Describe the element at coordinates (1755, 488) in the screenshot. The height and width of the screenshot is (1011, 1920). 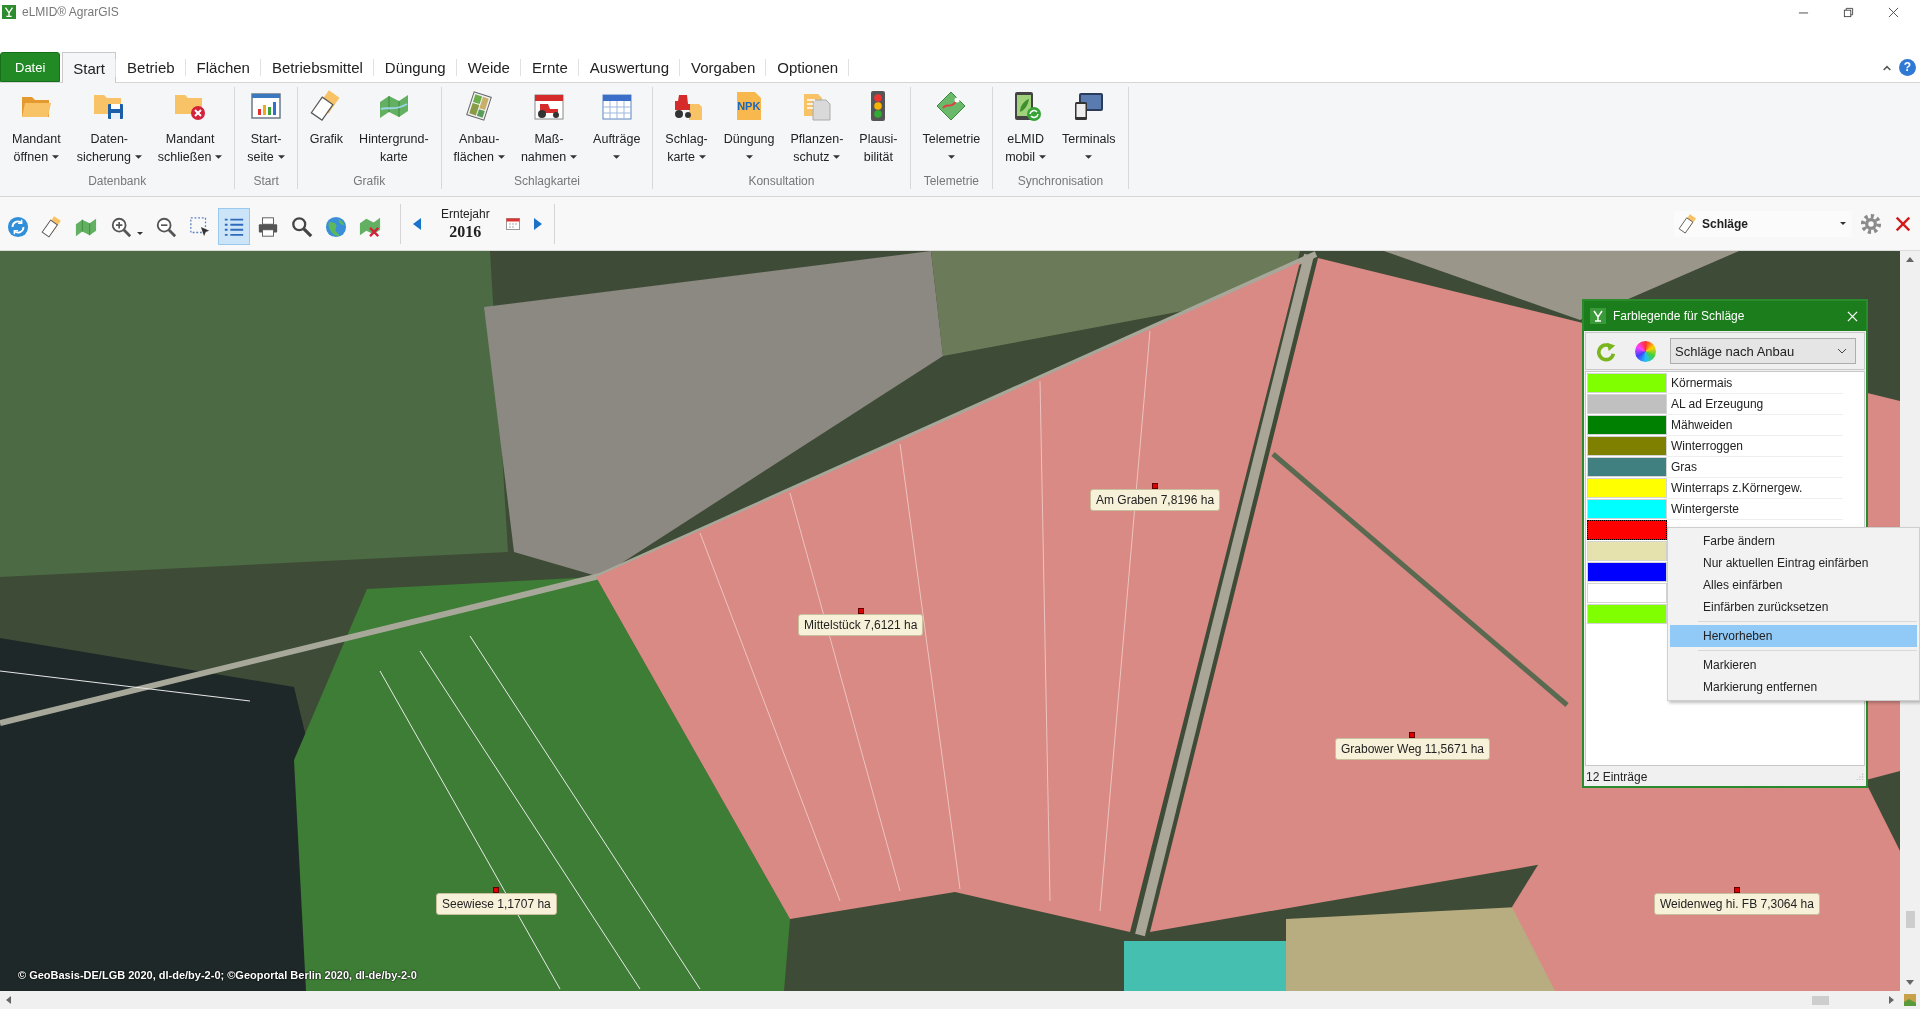
I see `legend-label: Winterraps z.Körnergew.` at that location.